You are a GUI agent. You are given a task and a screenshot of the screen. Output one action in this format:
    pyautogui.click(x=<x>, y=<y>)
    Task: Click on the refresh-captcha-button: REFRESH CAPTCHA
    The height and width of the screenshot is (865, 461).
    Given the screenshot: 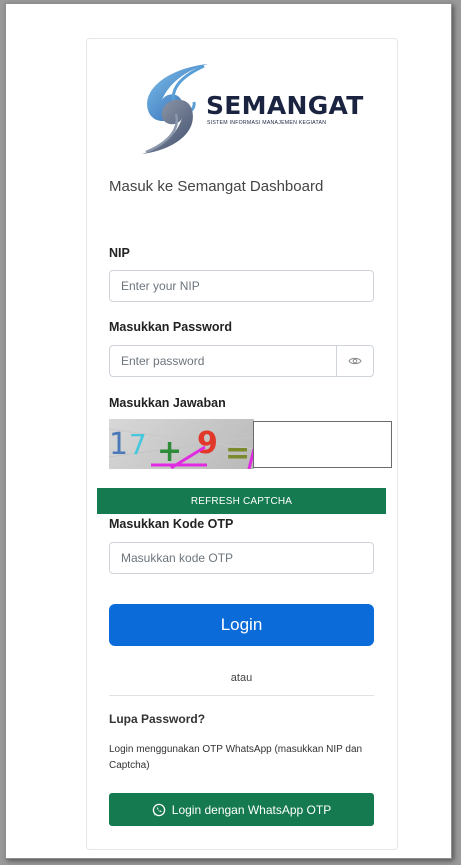 What is the action you would take?
    pyautogui.click(x=241, y=501)
    